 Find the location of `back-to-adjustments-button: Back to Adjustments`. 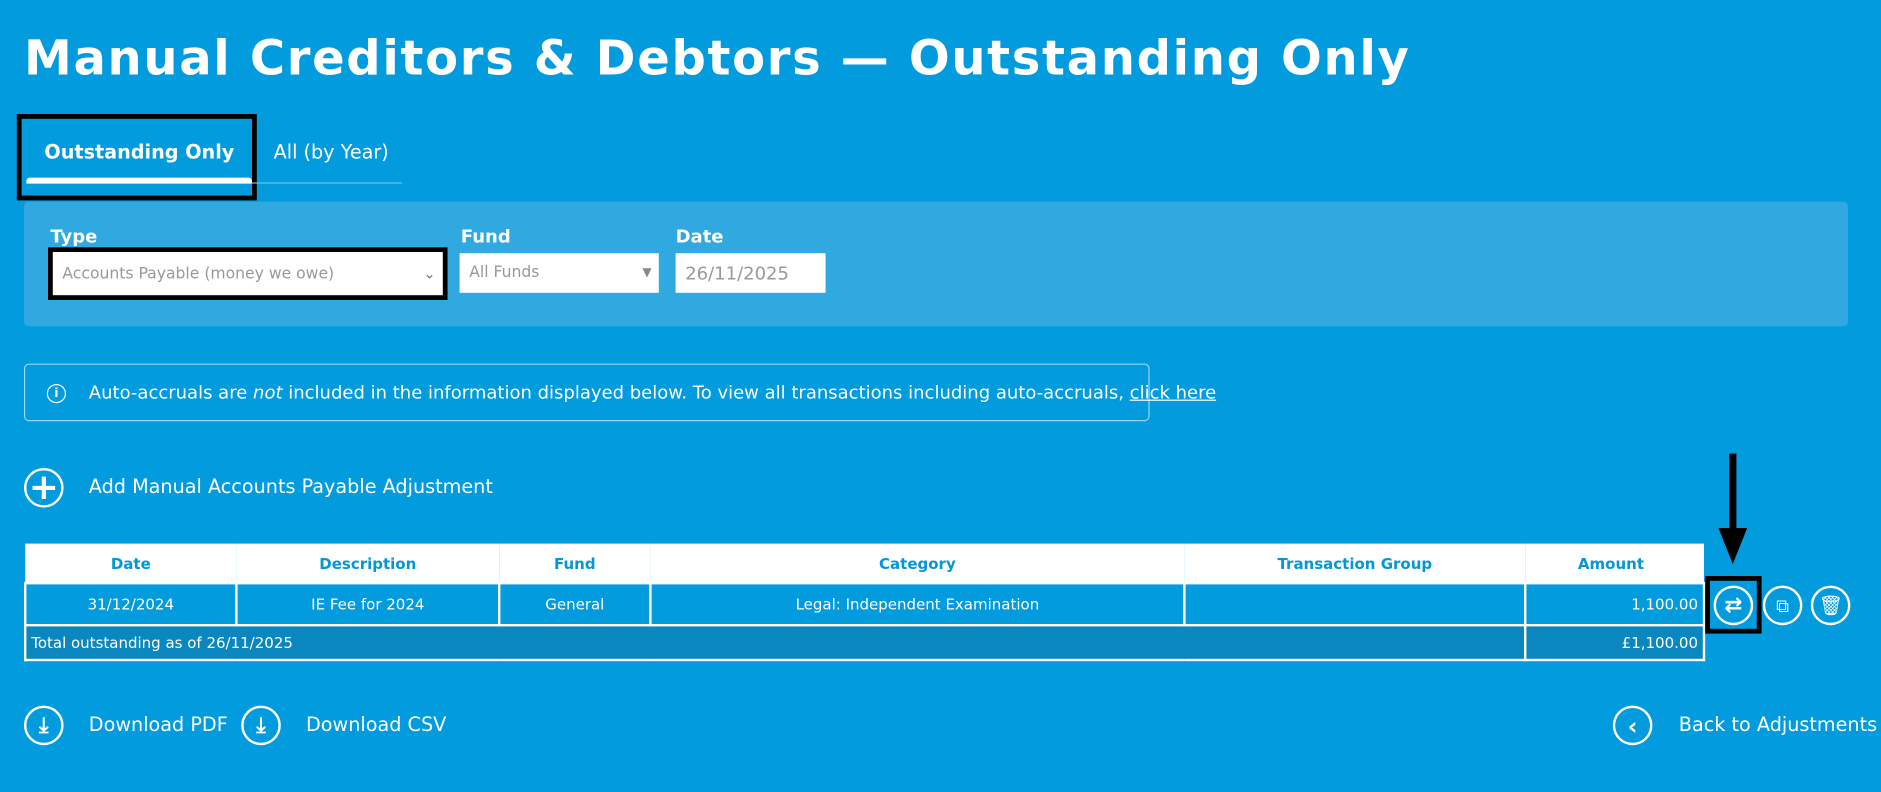

back-to-adjustments-button: Back to Adjustments is located at coordinates (1778, 724).